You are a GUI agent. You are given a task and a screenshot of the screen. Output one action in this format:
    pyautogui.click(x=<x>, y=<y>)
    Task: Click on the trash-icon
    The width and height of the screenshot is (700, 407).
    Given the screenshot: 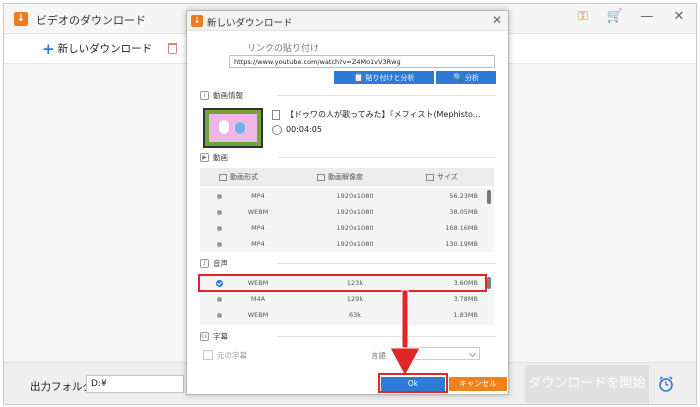 What is the action you would take?
    pyautogui.click(x=172, y=48)
    